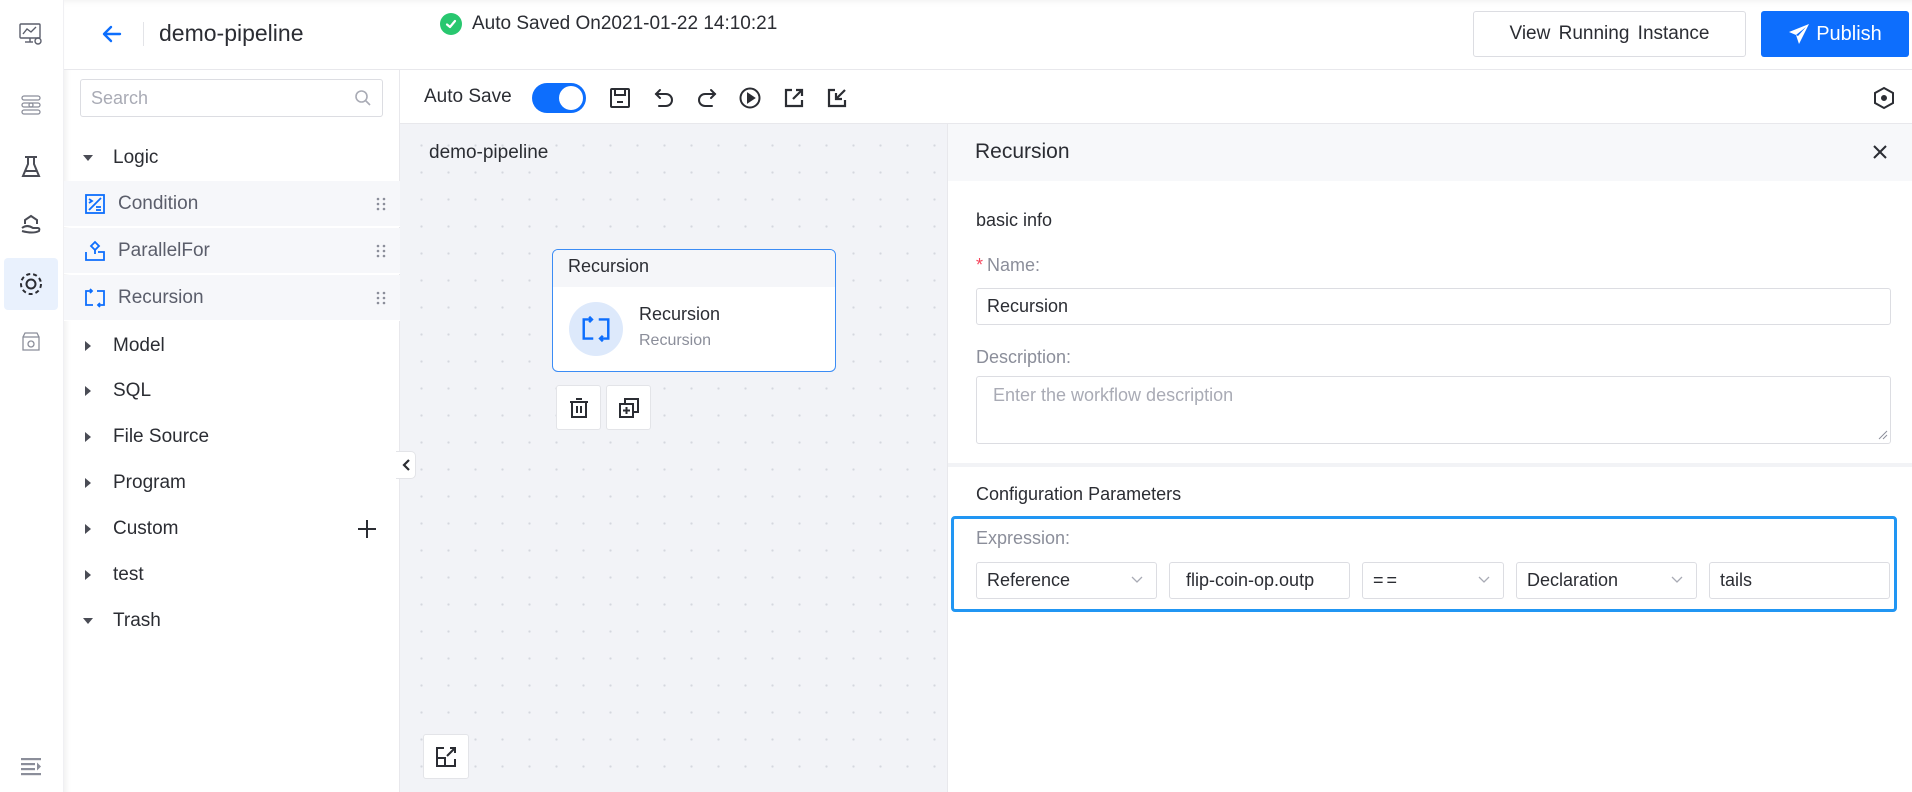 Image resolution: width=1912 pixels, height=792 pixels. What do you see at coordinates (232, 575) in the screenshot?
I see `tree-group-test: test` at bounding box center [232, 575].